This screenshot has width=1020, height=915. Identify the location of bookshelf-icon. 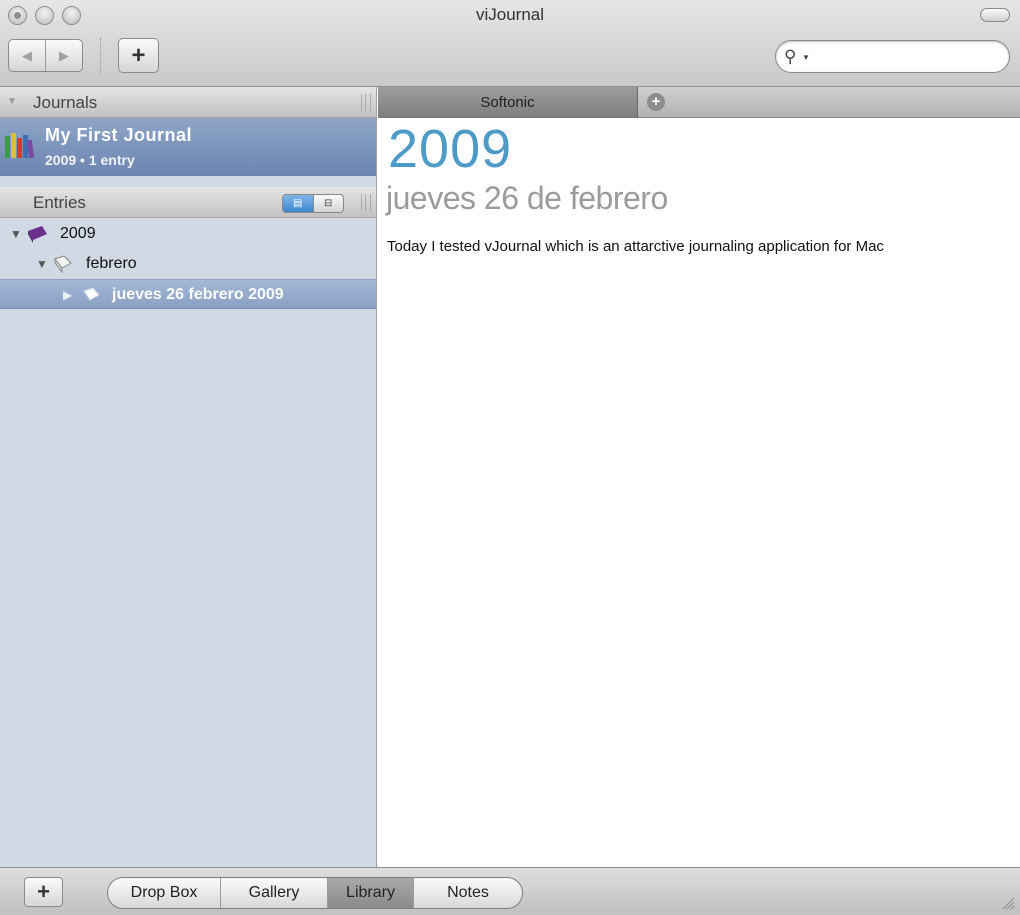
(19, 146).